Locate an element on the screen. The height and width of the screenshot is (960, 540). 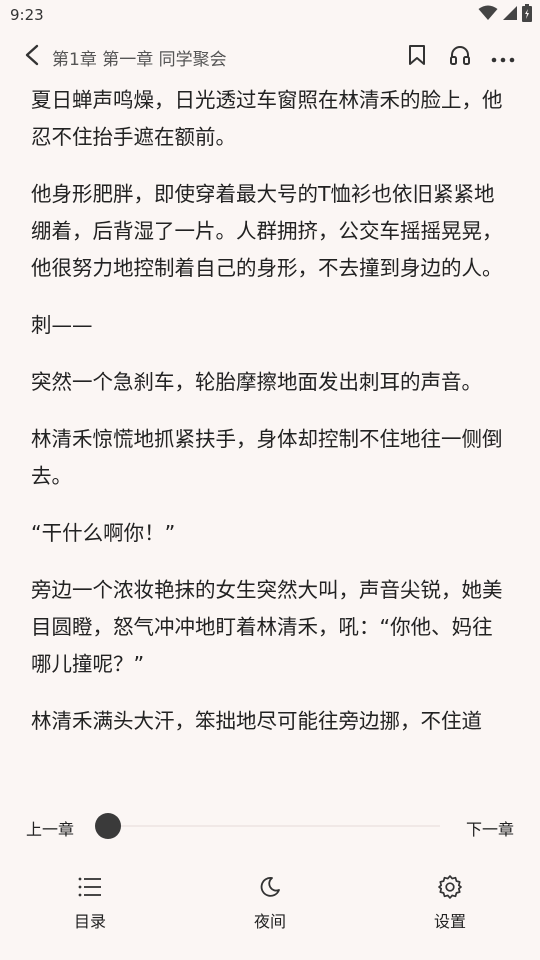
chapter-progress-slider is located at coordinates (270, 826).